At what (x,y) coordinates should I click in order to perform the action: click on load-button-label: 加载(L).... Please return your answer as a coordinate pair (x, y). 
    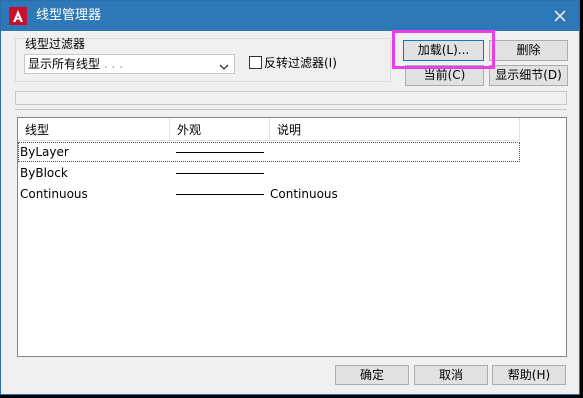
    Looking at the image, I should click on (443, 50).